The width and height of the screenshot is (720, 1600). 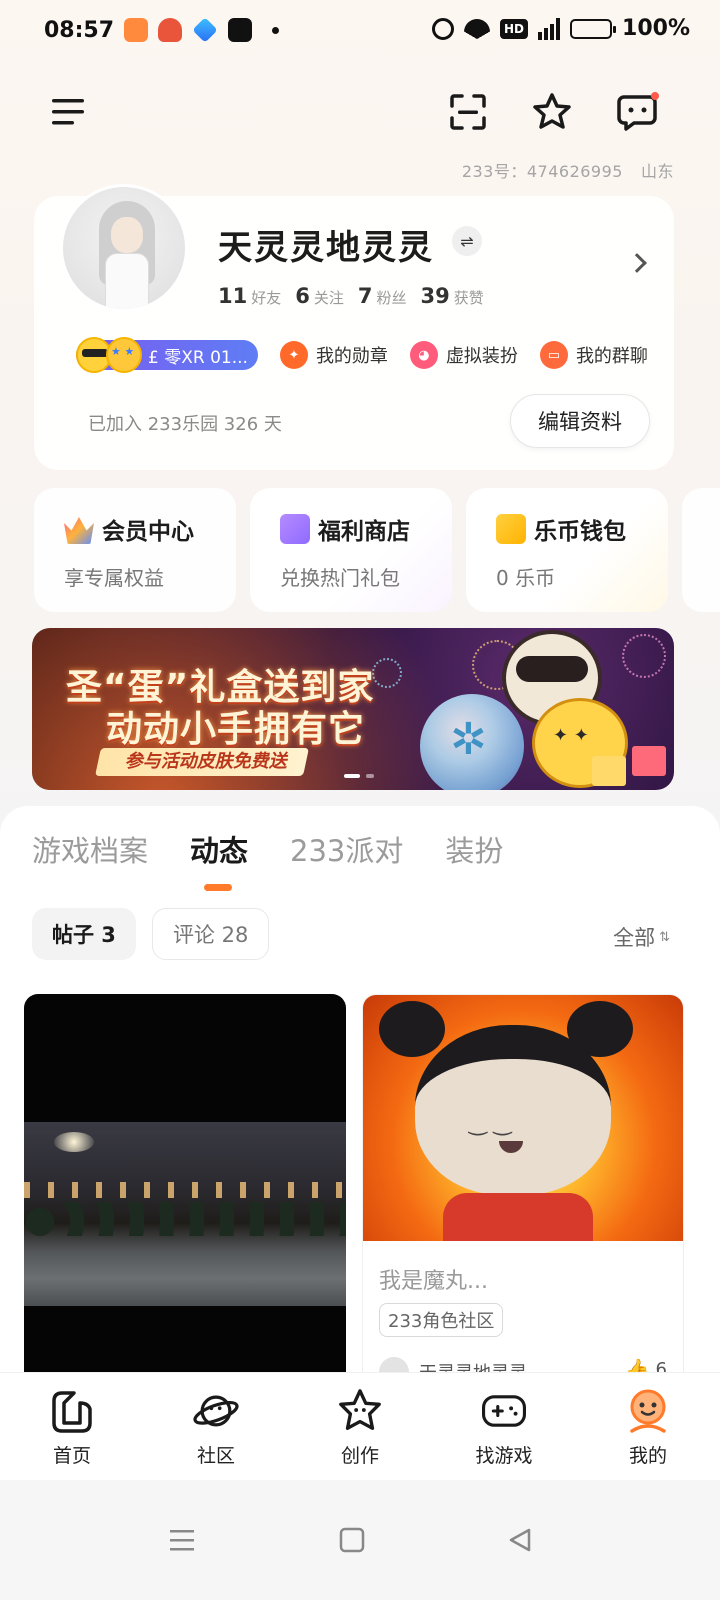 What do you see at coordinates (84, 934) in the screenshot?
I see `filter-posts: 帖子 3` at bounding box center [84, 934].